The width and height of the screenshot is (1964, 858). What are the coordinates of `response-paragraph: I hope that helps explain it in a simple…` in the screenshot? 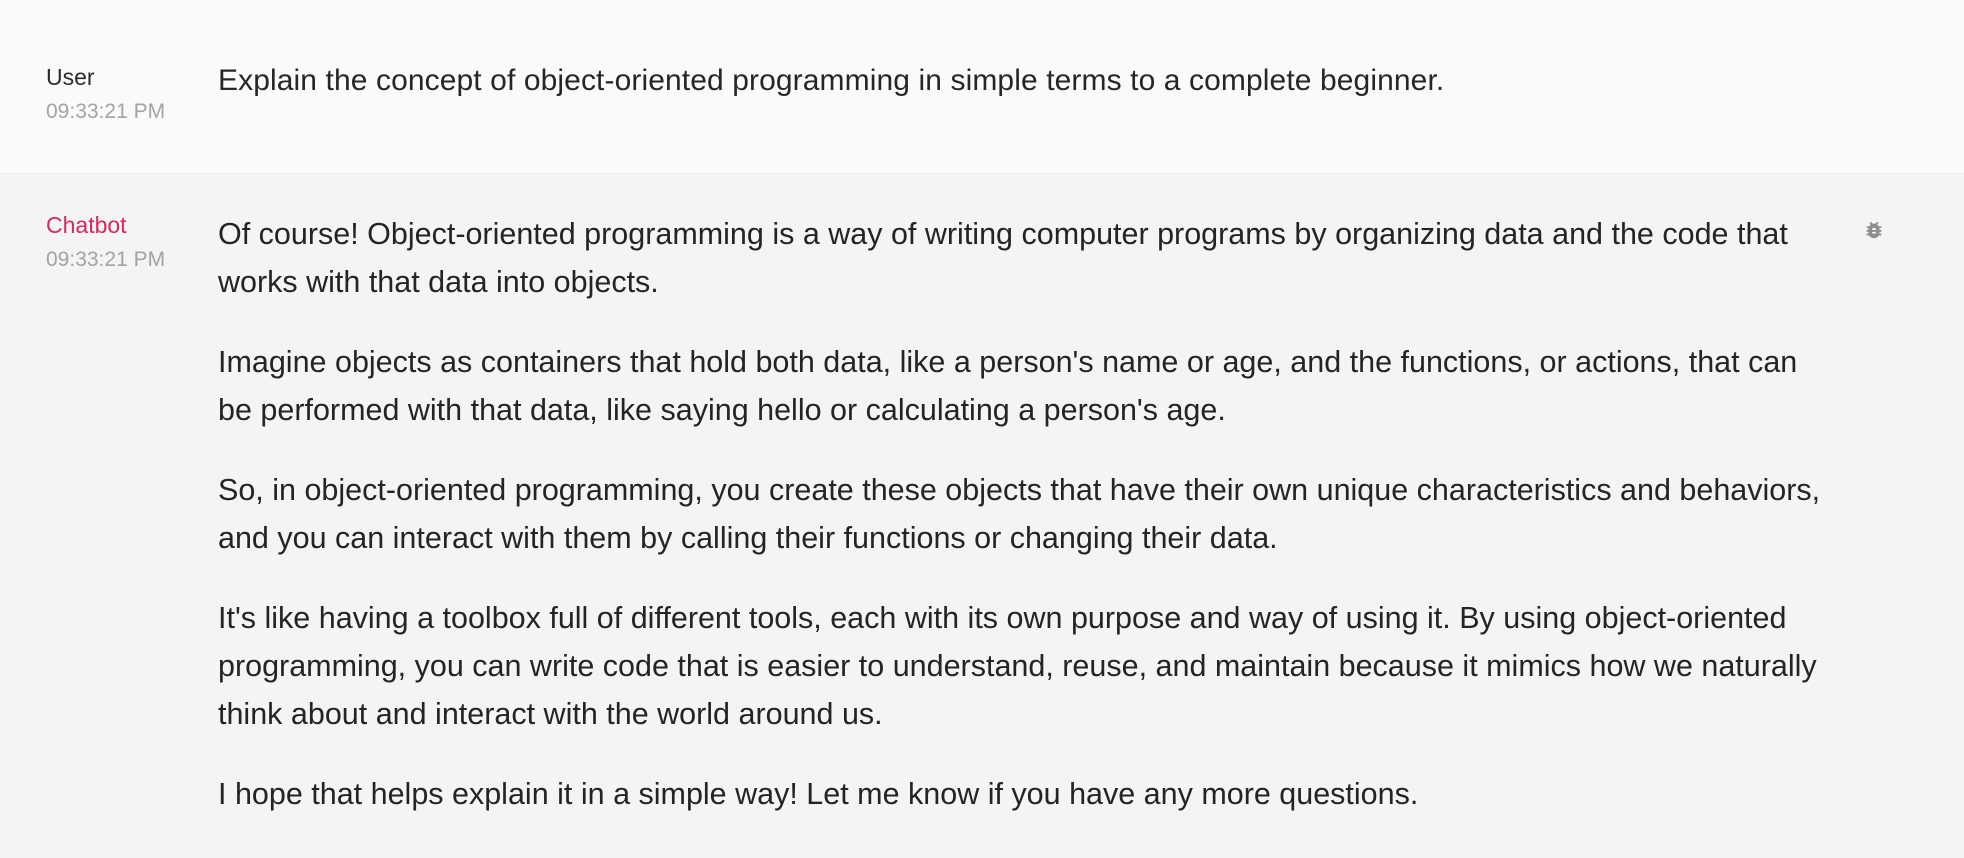 It's located at (818, 794).